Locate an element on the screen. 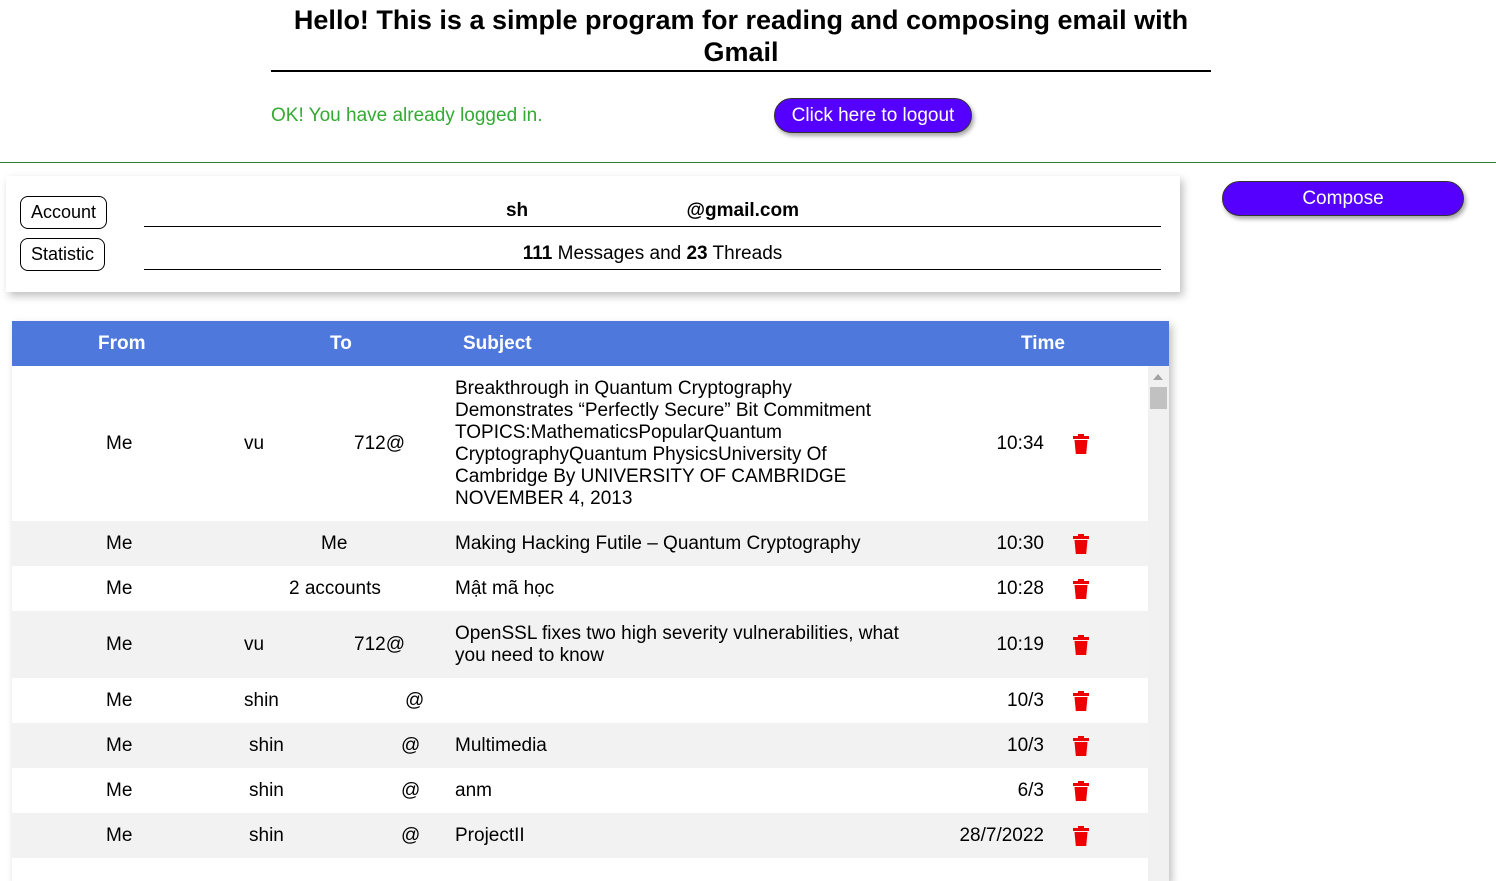  account-label: Account is located at coordinates (64, 212).